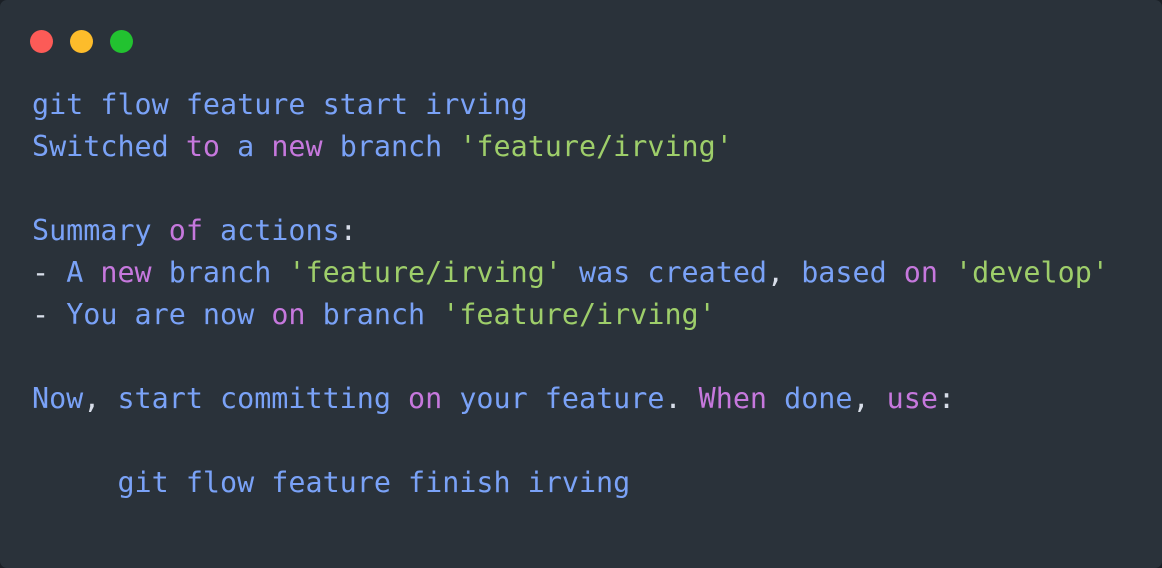 The height and width of the screenshot is (568, 1162). I want to click on token-blue: You are now, so click(169, 314).